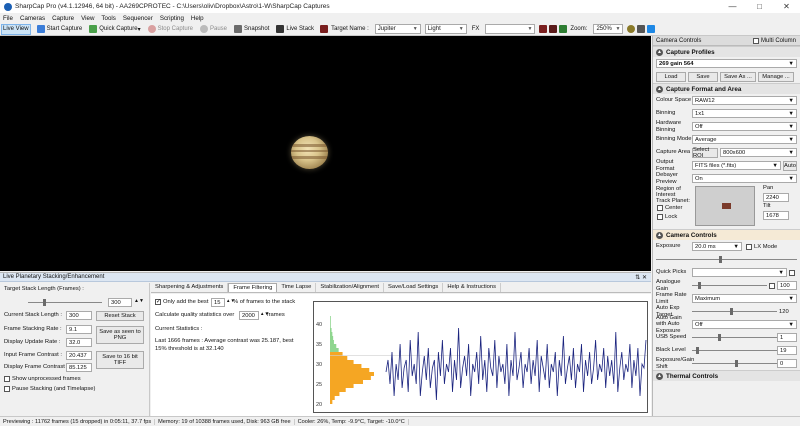 This screenshot has width=800, height=426. What do you see at coordinates (32, 18) in the screenshot?
I see `menu-cameras: Cameras` at bounding box center [32, 18].